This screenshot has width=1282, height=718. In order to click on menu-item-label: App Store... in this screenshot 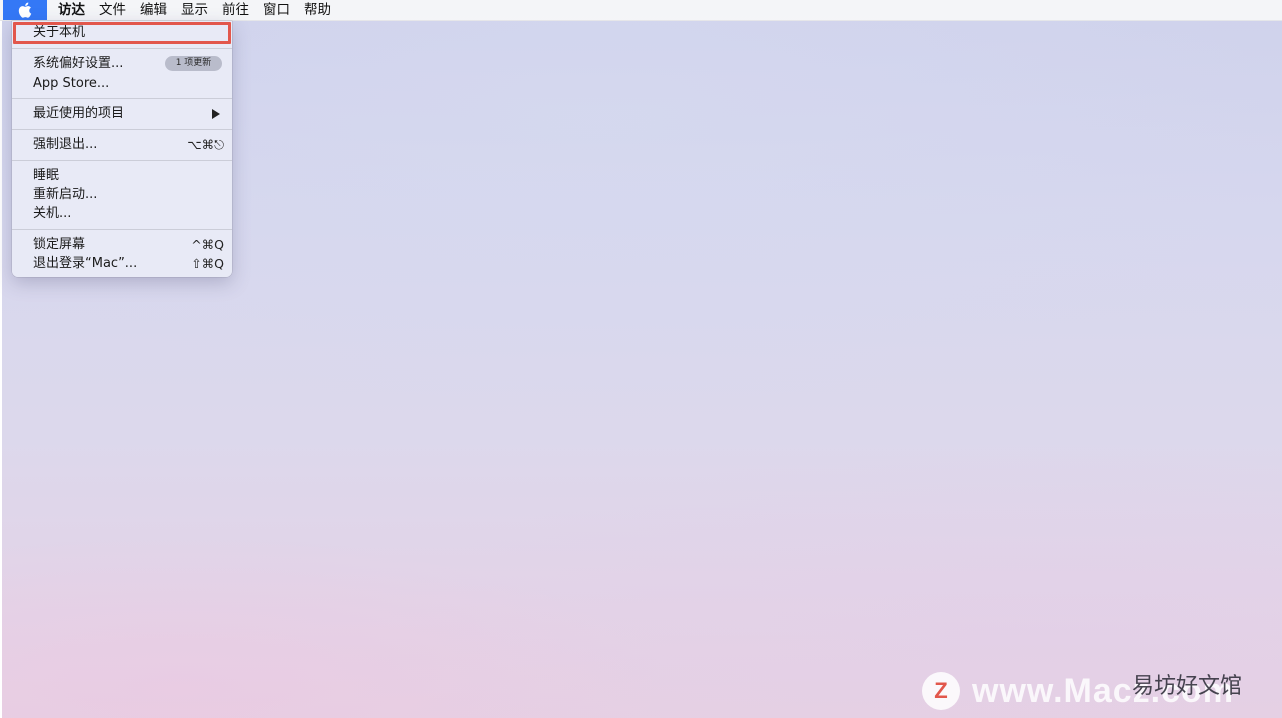, I will do `click(71, 83)`.